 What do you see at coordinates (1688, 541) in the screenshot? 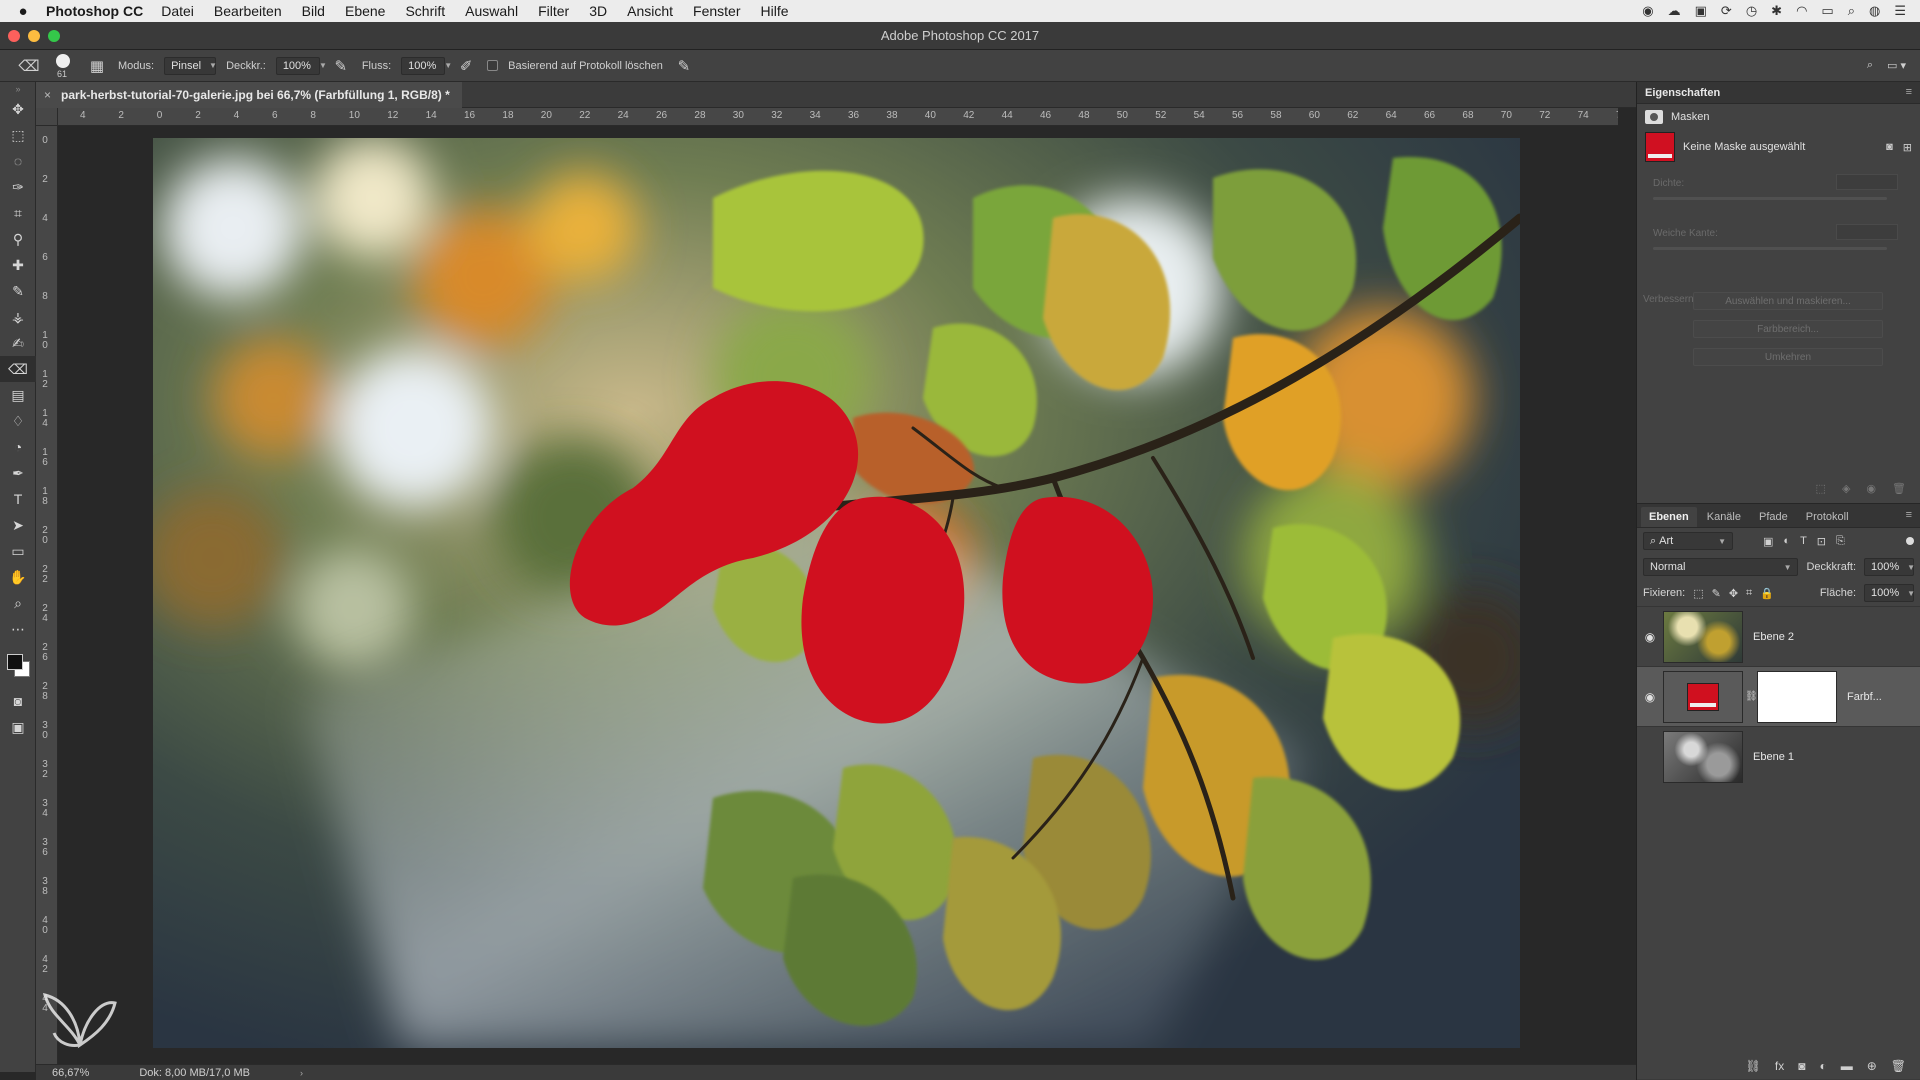
I see `layer-filter-dropdown: ⌕ Art ▼` at bounding box center [1688, 541].